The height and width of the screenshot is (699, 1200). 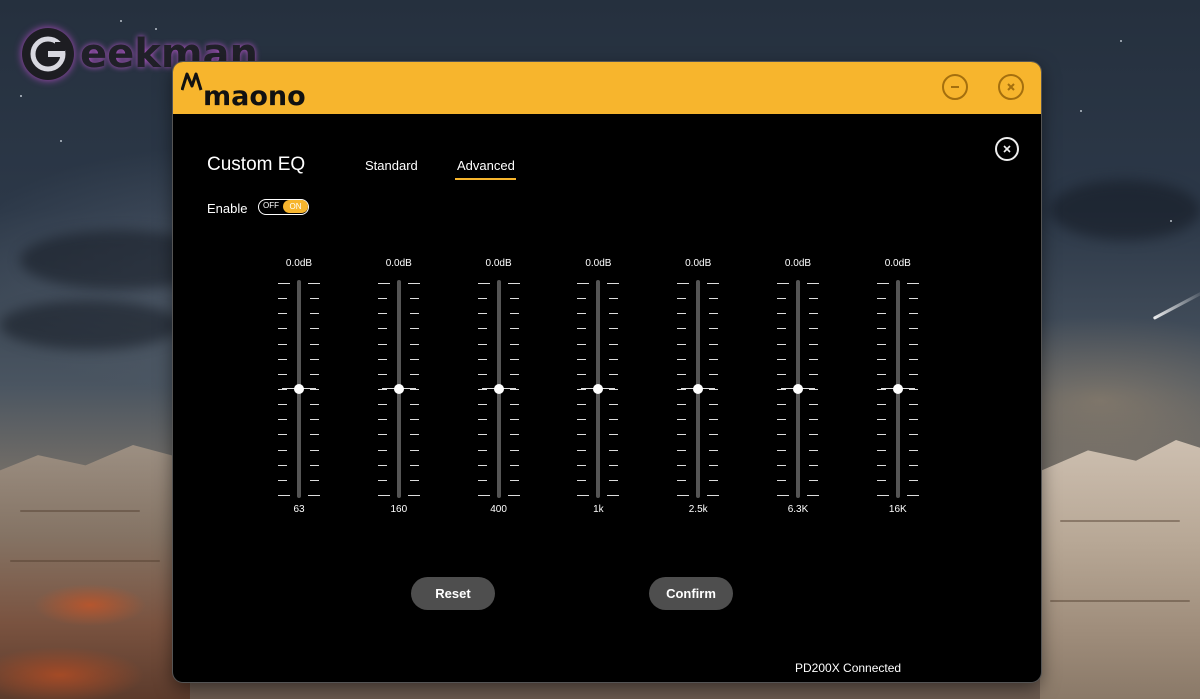 What do you see at coordinates (897, 509) in the screenshot?
I see `band-frequency-label: 16K` at bounding box center [897, 509].